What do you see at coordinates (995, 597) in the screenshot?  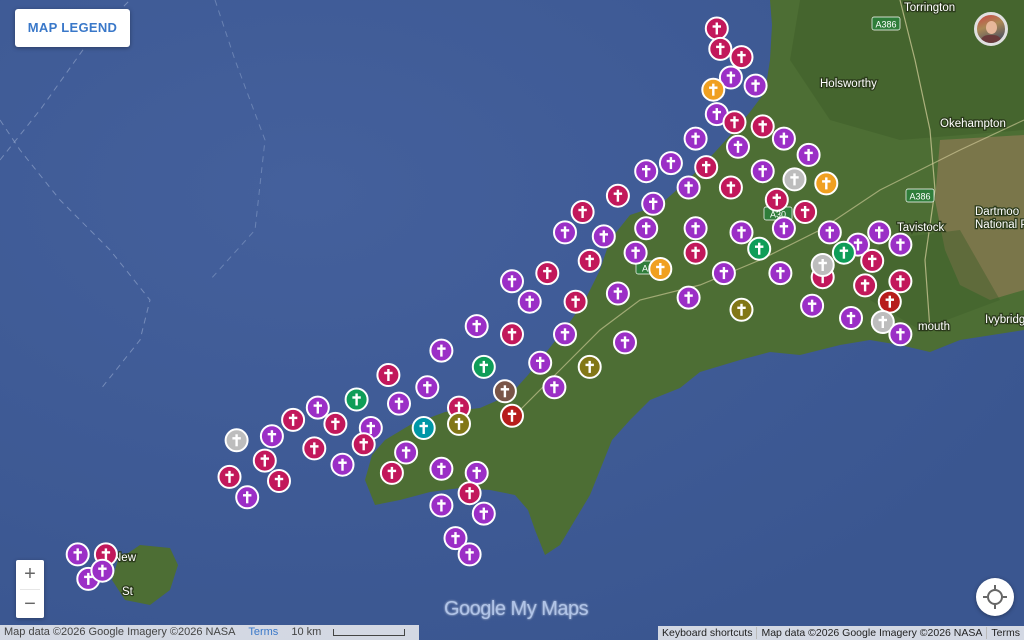 I see `my-location-button` at bounding box center [995, 597].